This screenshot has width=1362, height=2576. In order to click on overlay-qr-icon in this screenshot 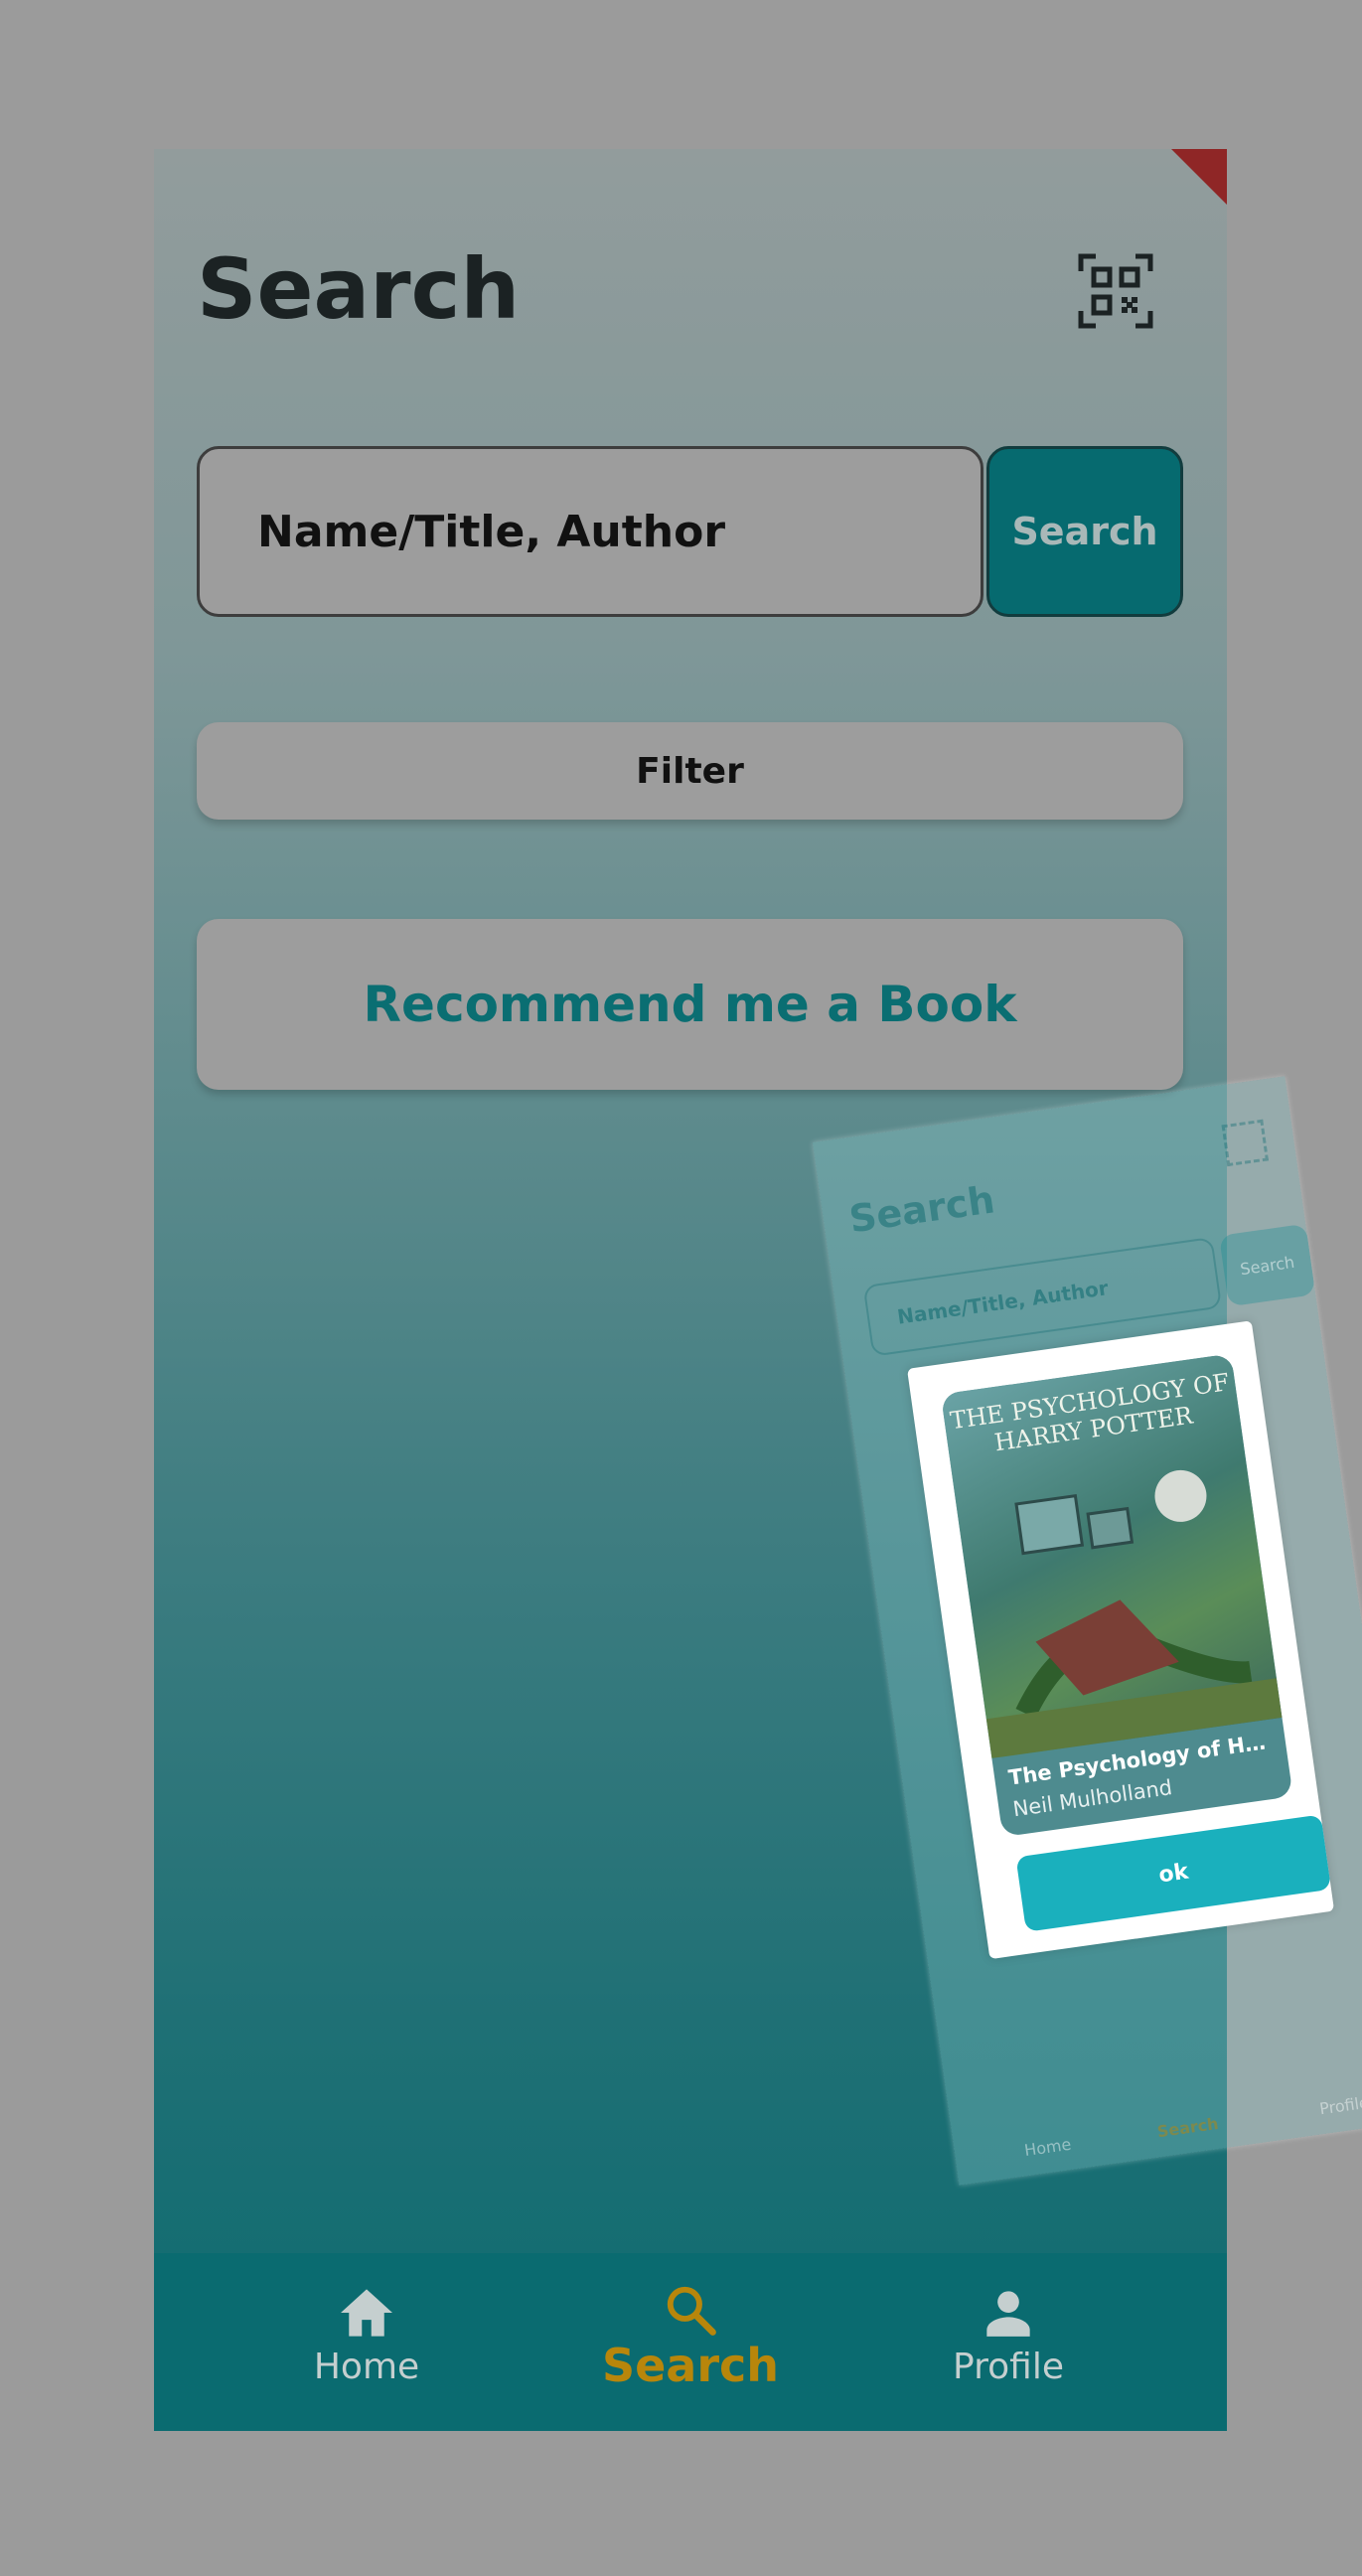, I will do `click(1245, 1143)`.